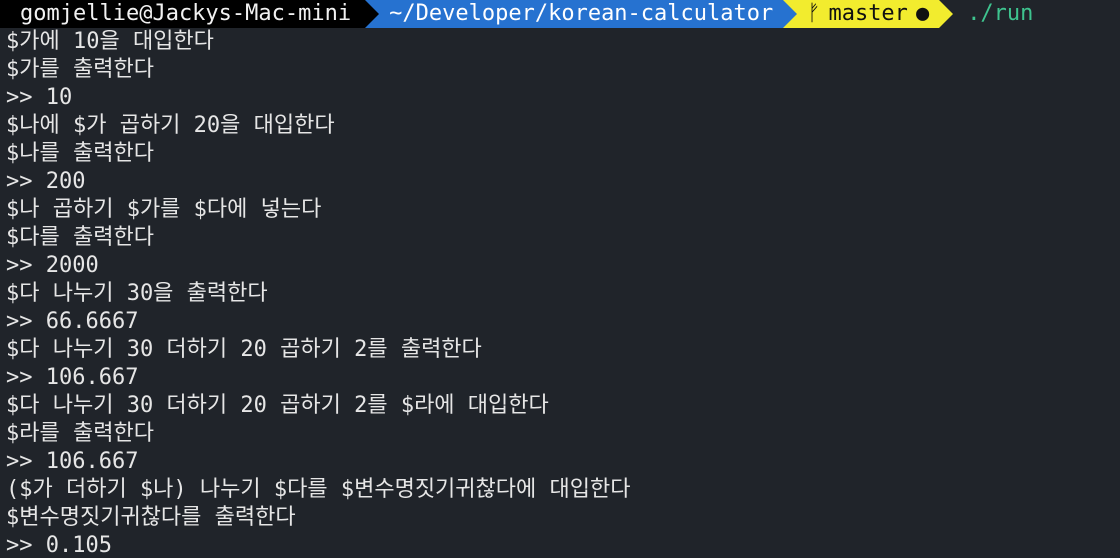 The height and width of the screenshot is (558, 1120). I want to click on prompt-command: ./run, so click(1000, 13).